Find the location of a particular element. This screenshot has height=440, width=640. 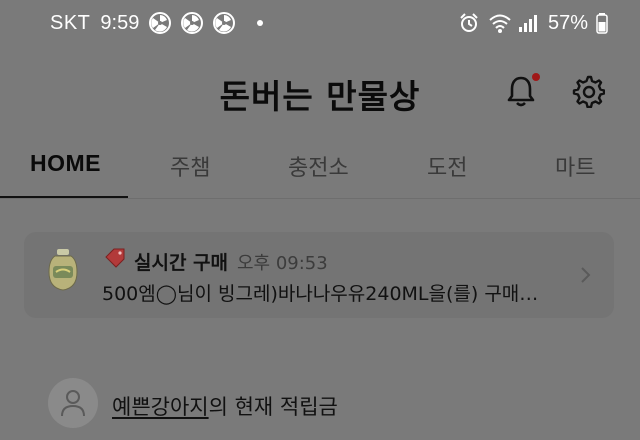

tab-challenge: 도전 is located at coordinates (447, 166).